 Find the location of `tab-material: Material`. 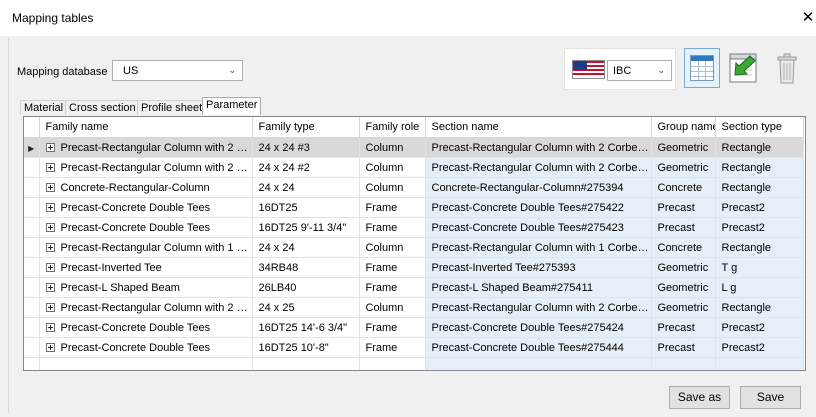

tab-material: Material is located at coordinates (44, 107).